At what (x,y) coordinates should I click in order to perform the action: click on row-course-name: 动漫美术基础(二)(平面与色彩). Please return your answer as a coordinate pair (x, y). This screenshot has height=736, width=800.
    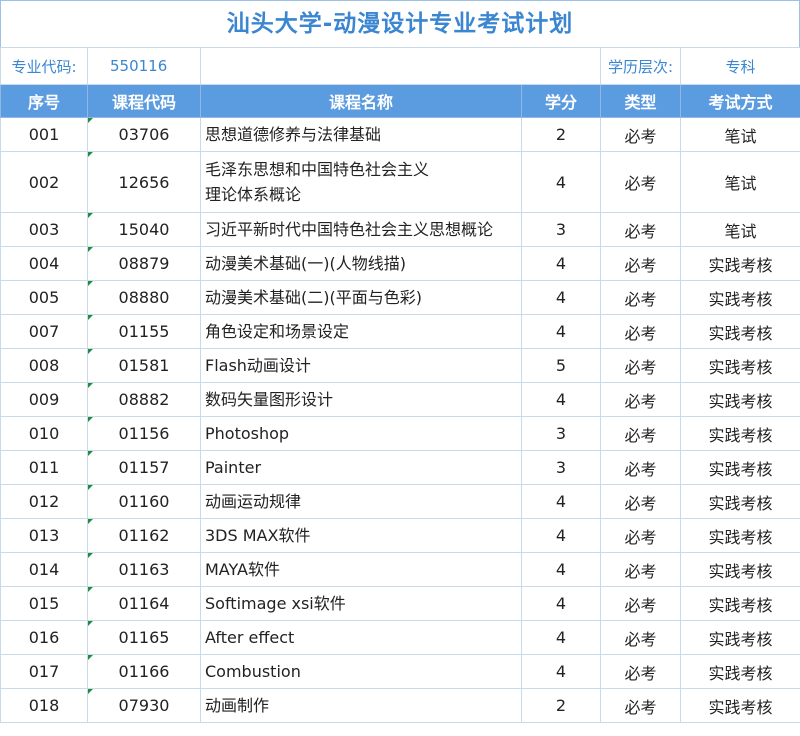
    Looking at the image, I should click on (361, 297).